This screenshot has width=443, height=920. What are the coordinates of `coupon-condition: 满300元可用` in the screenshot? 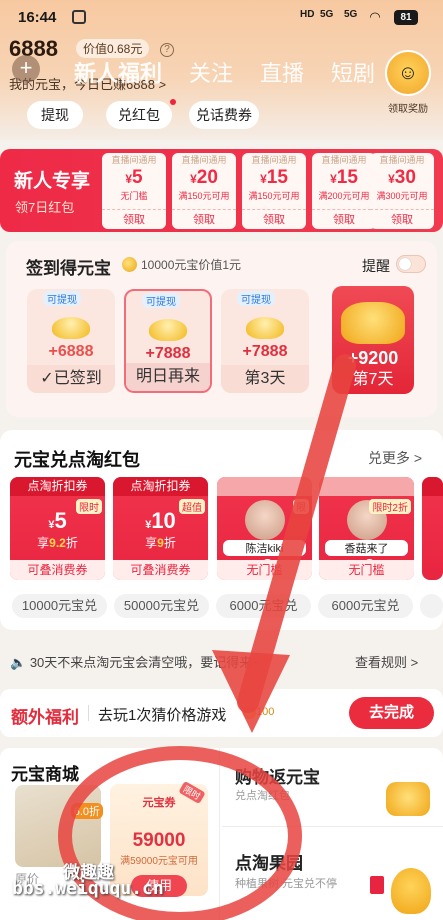 It's located at (402, 196).